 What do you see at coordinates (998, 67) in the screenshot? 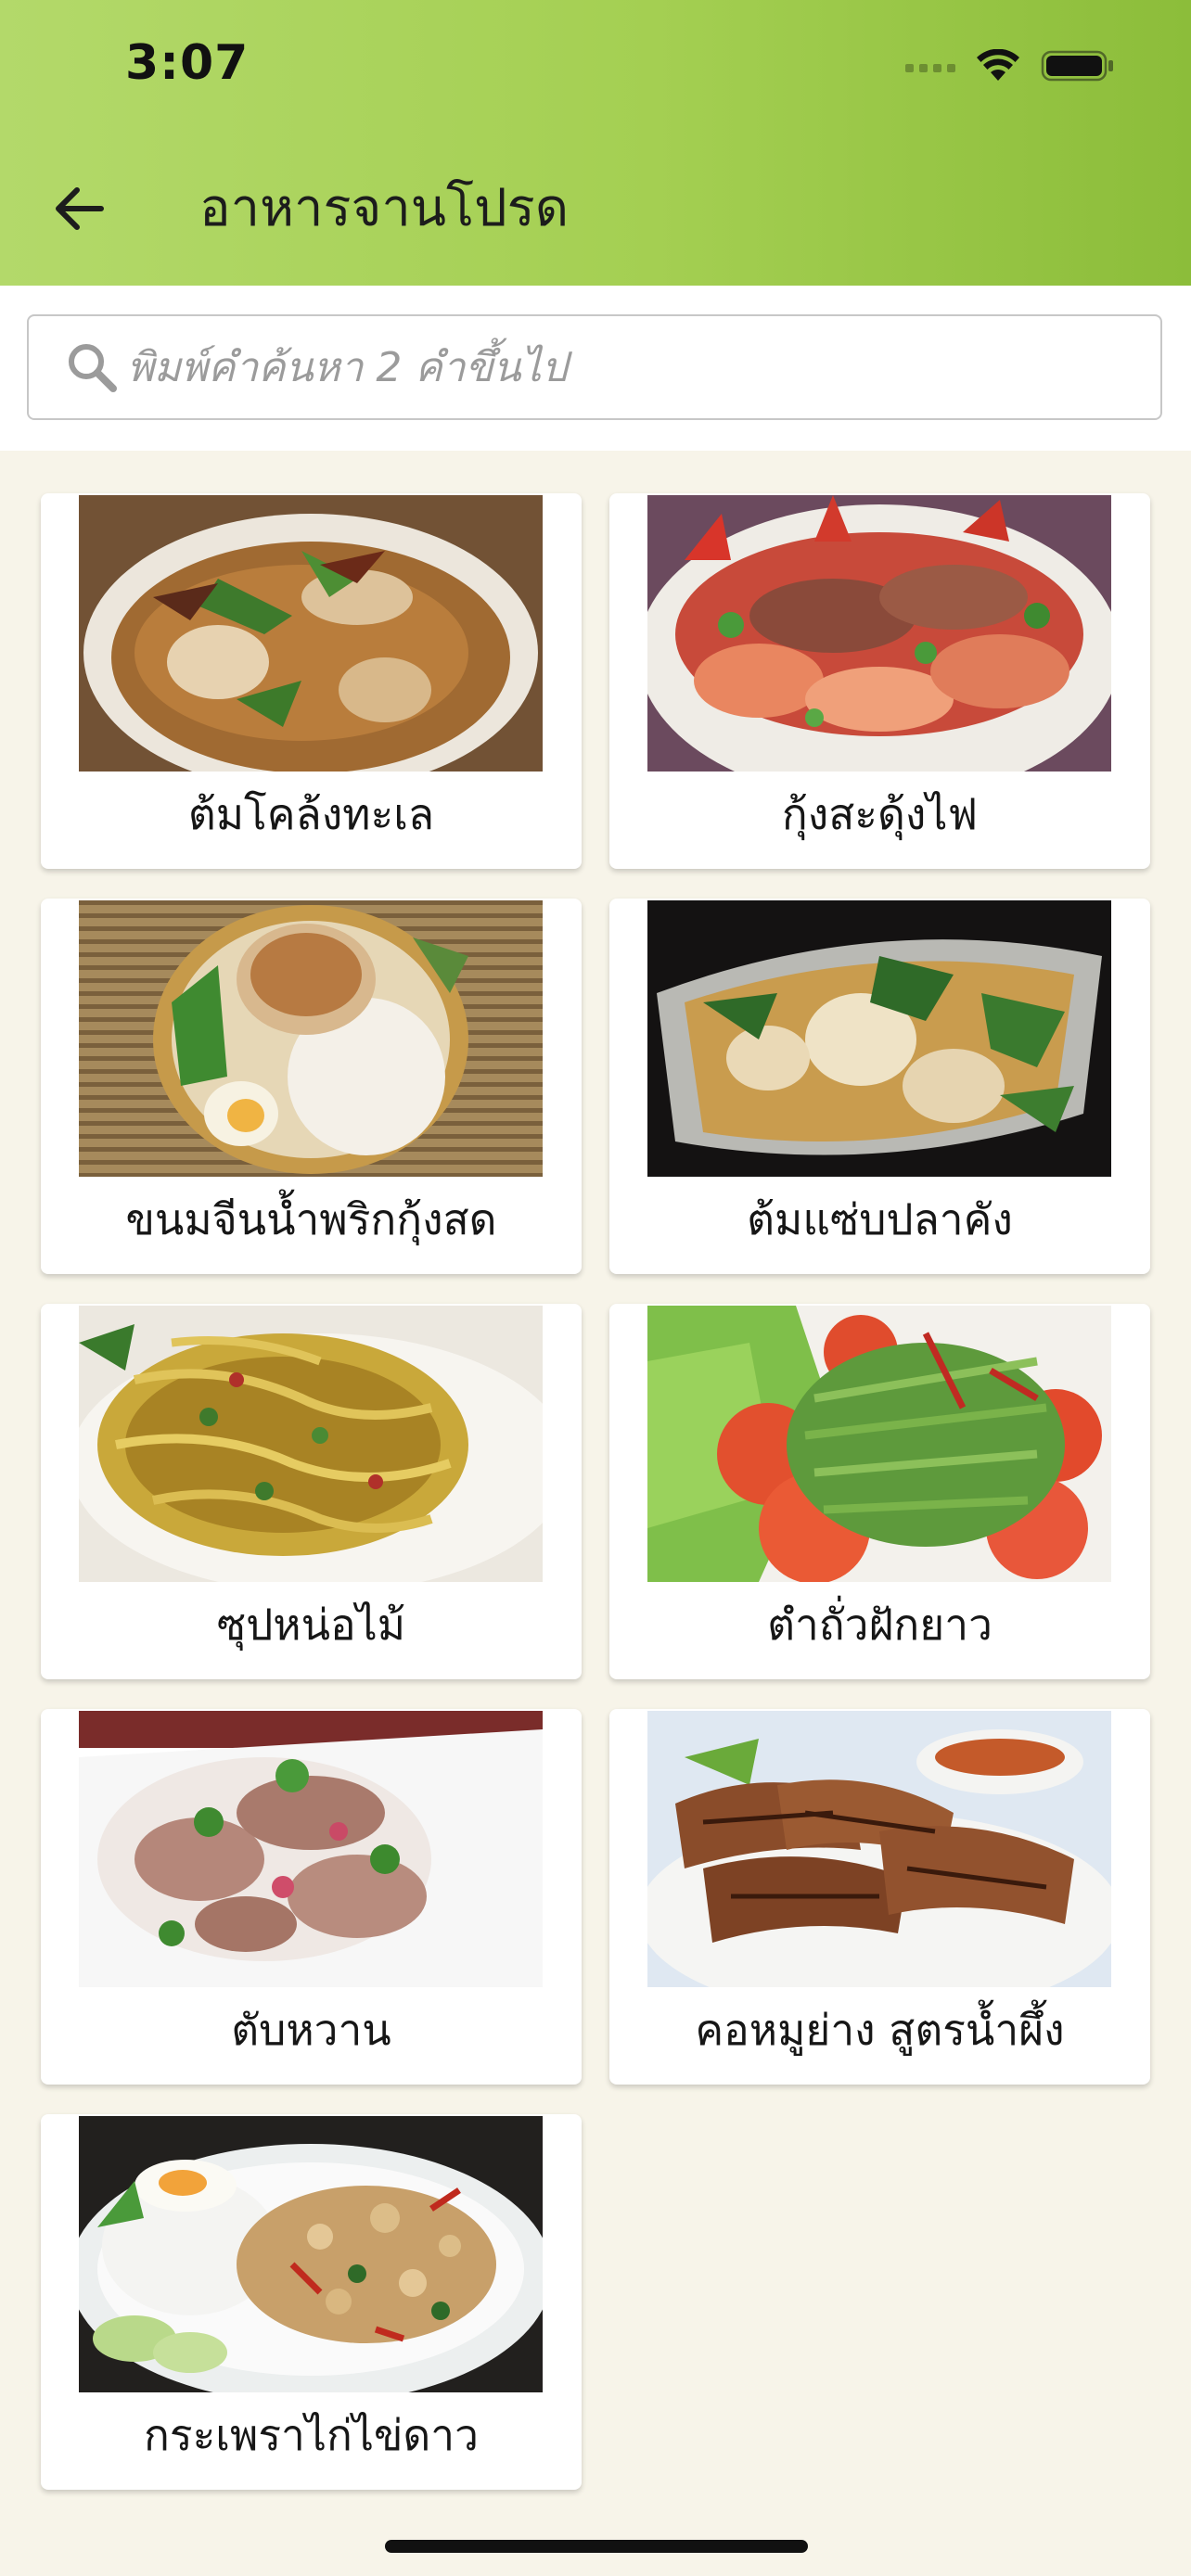
I see `wifi-icon` at bounding box center [998, 67].